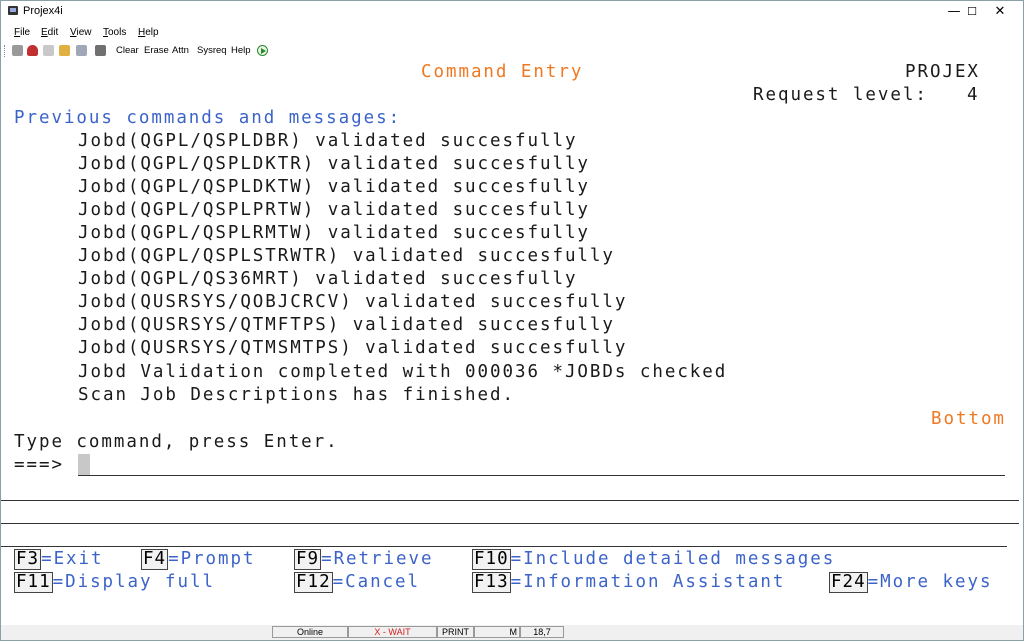 This screenshot has width=1024, height=641. Describe the element at coordinates (502, 72) in the screenshot. I see `screen-title: Command Entry` at that location.